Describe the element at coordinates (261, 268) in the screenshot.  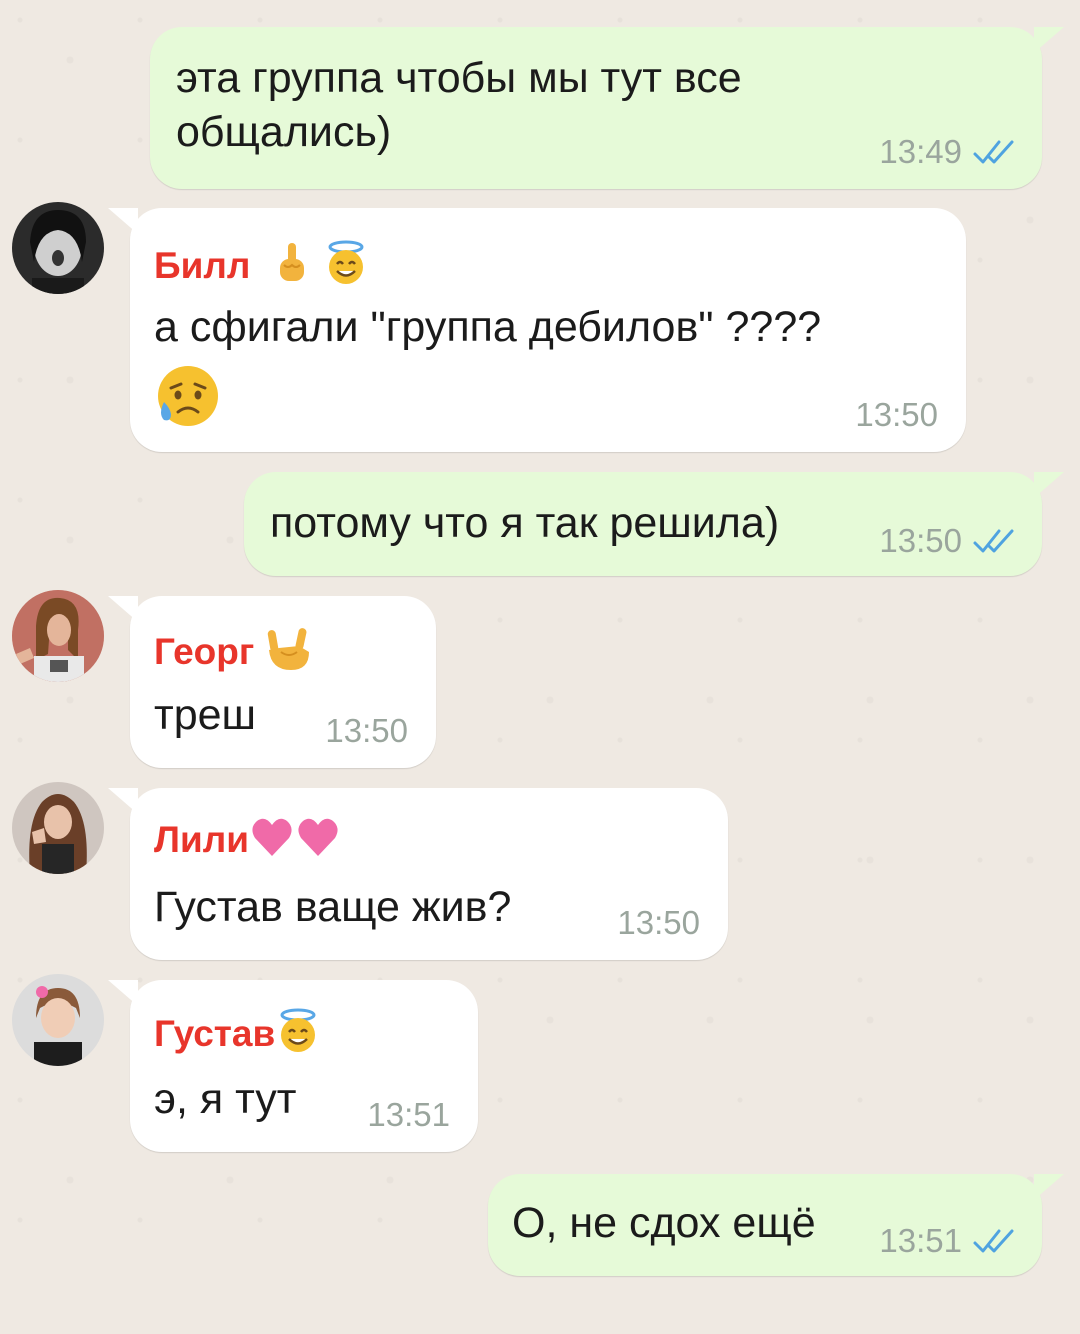
I see `sender-name: Билл` at that location.